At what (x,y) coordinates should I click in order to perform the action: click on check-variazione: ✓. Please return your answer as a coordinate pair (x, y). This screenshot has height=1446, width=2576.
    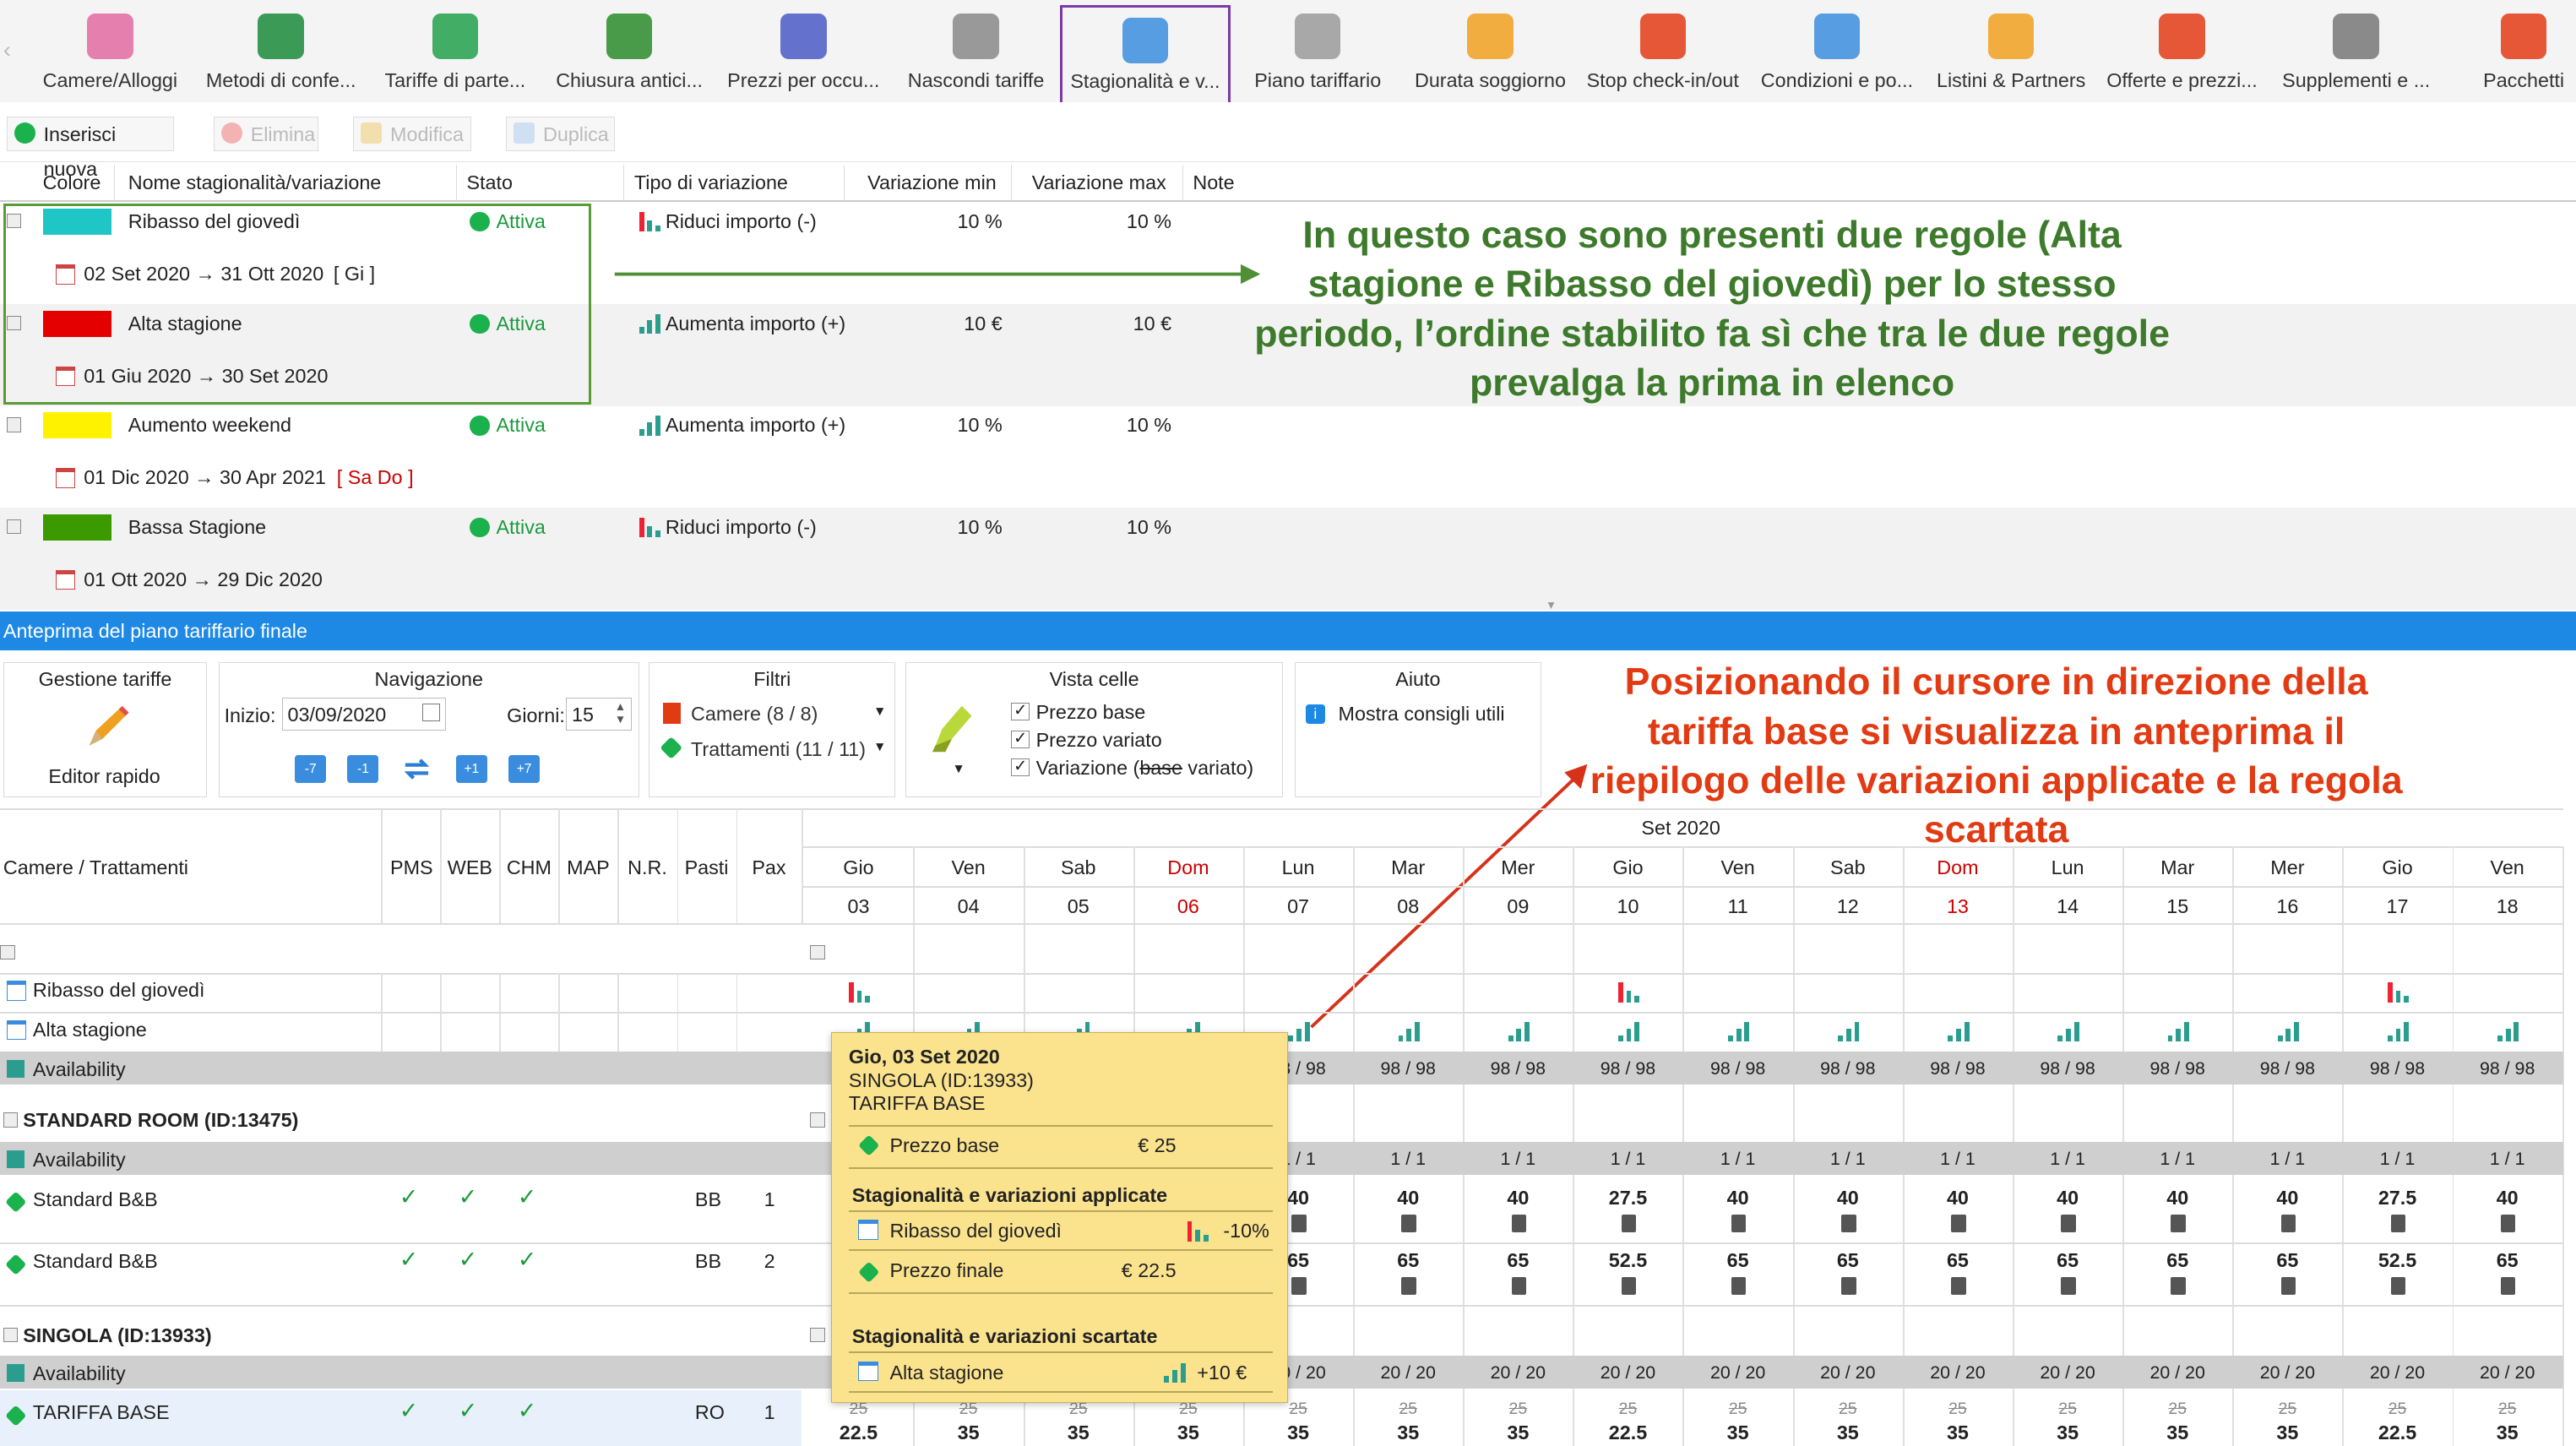
    Looking at the image, I should click on (1020, 767).